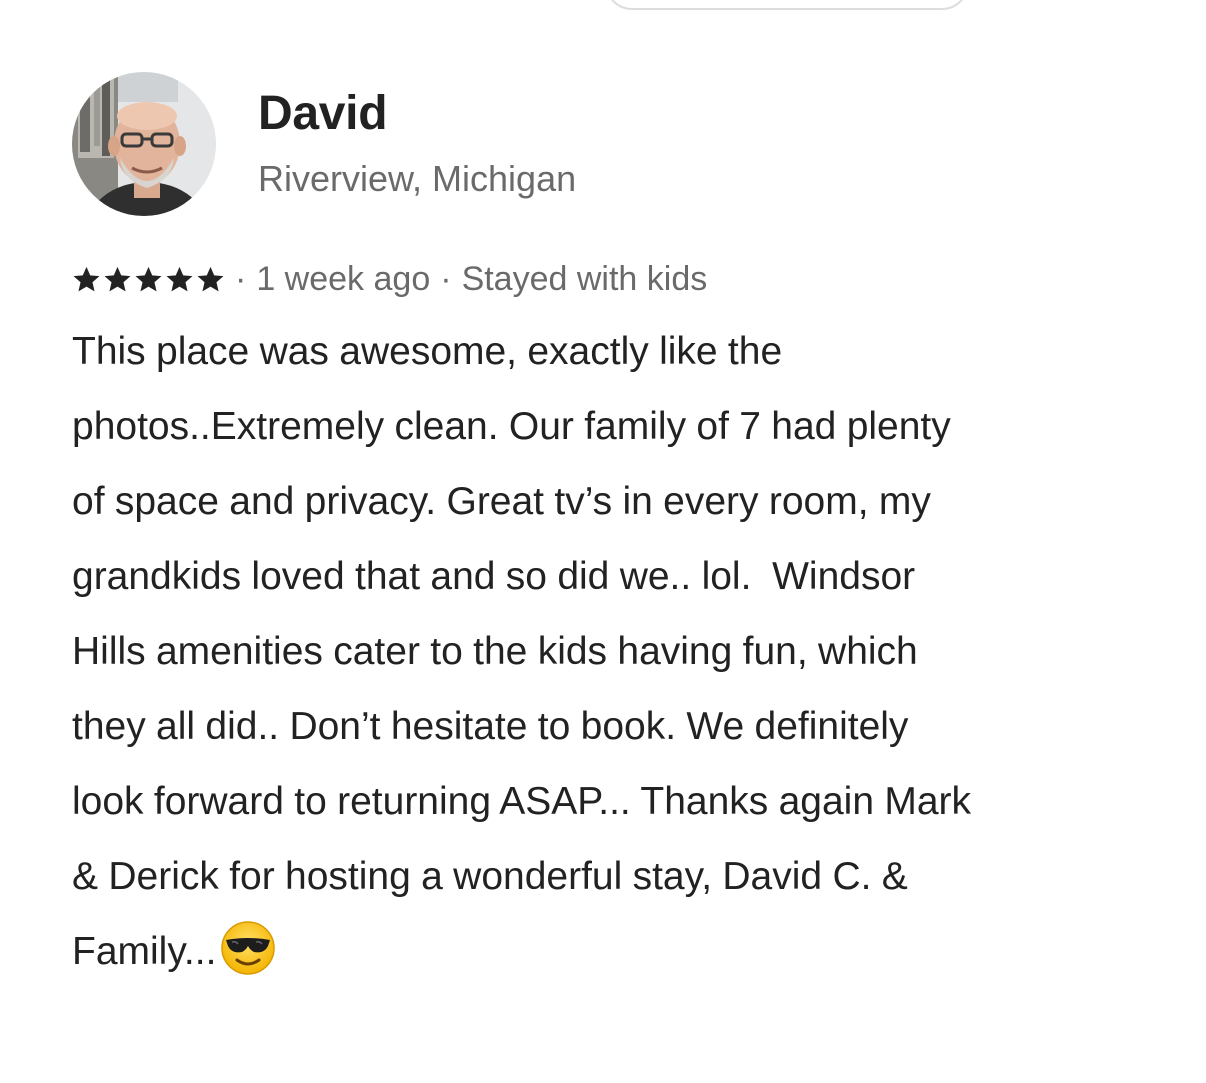  Describe the element at coordinates (584, 278) in the screenshot. I see `stay-type: Stayed with kids` at that location.